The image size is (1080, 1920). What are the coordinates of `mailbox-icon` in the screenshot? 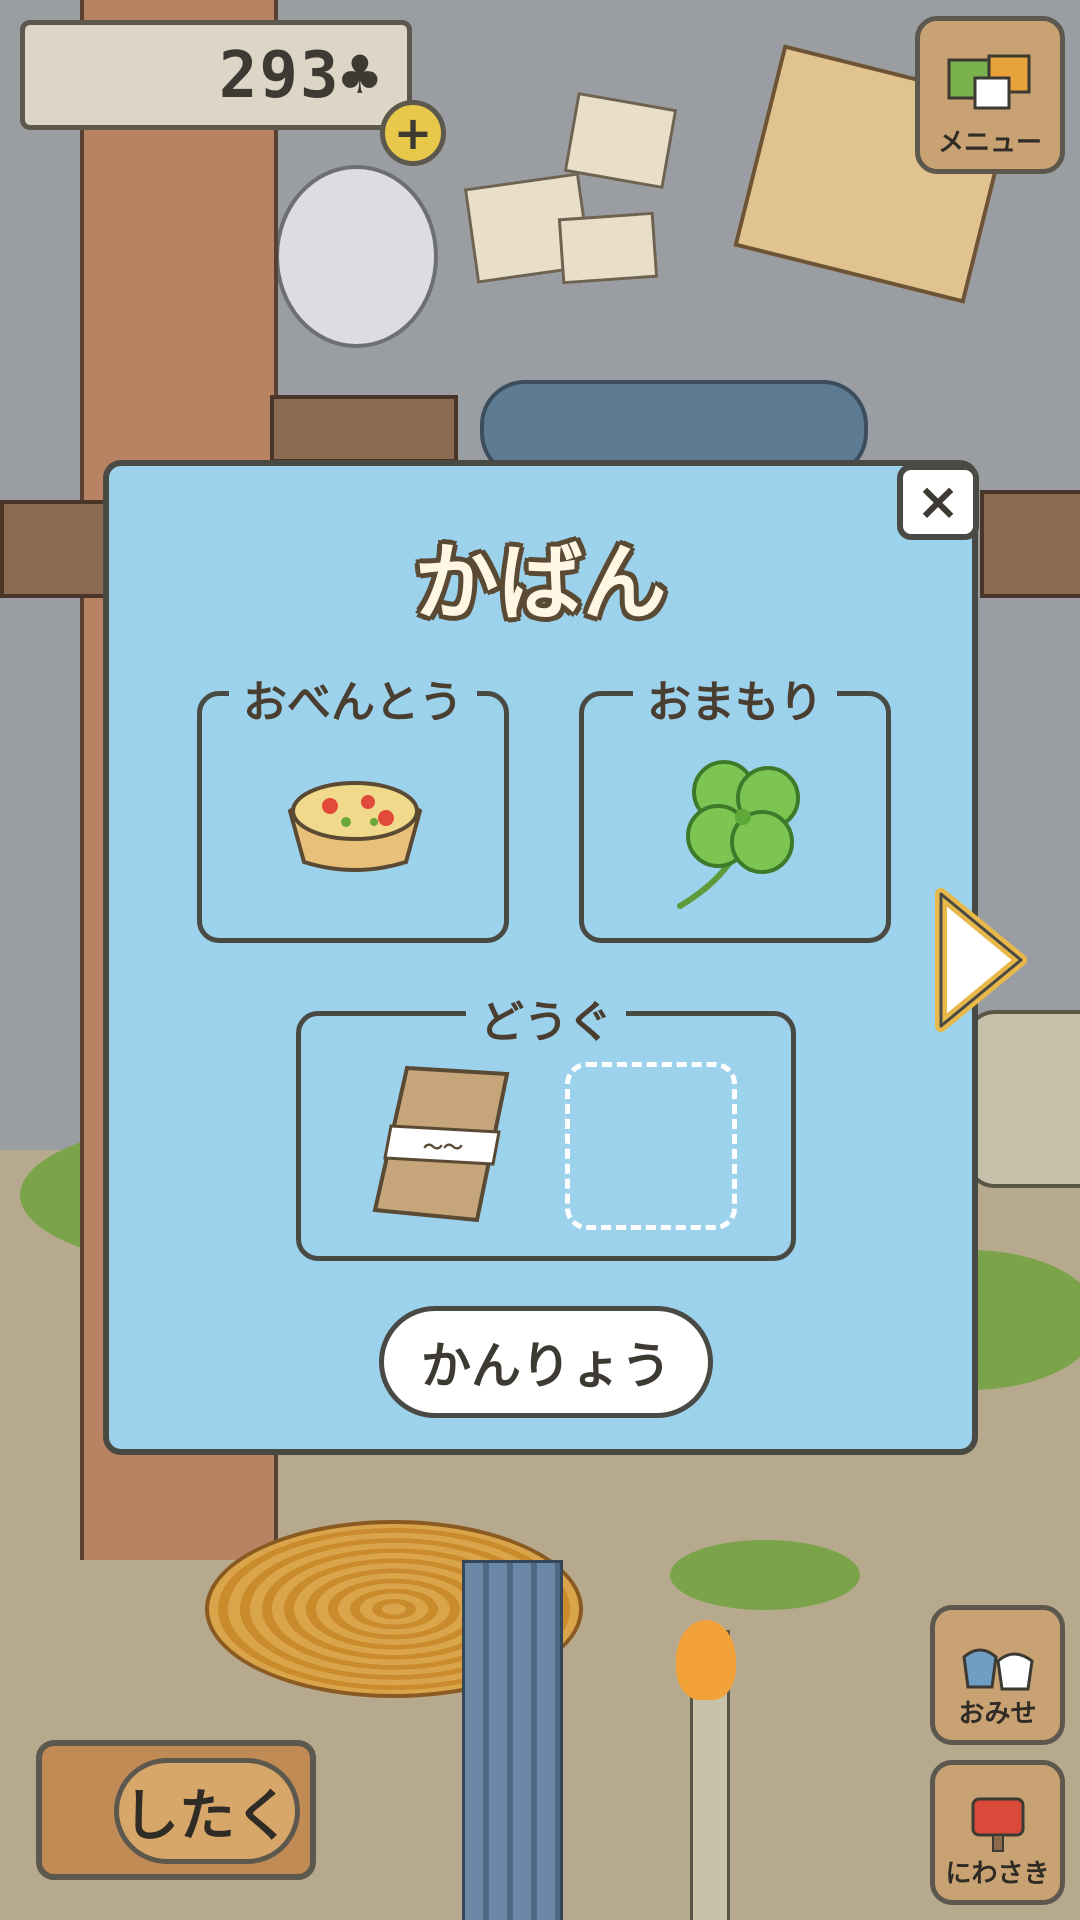 It's located at (997, 1824).